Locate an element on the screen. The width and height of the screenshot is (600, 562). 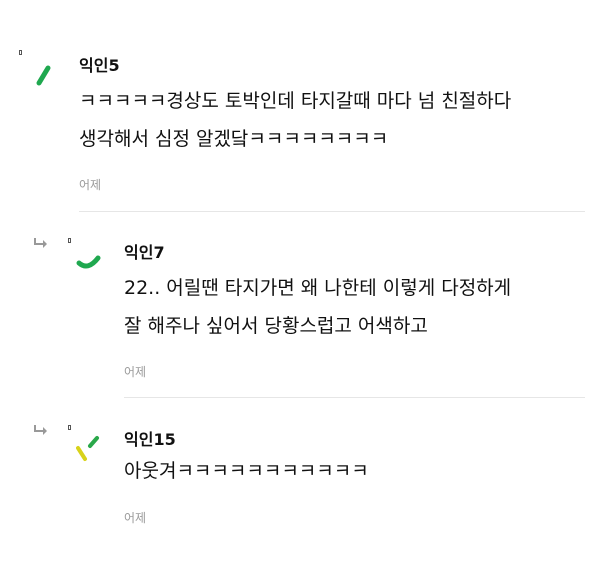
comment-author: 익인15 is located at coordinates (150, 438).